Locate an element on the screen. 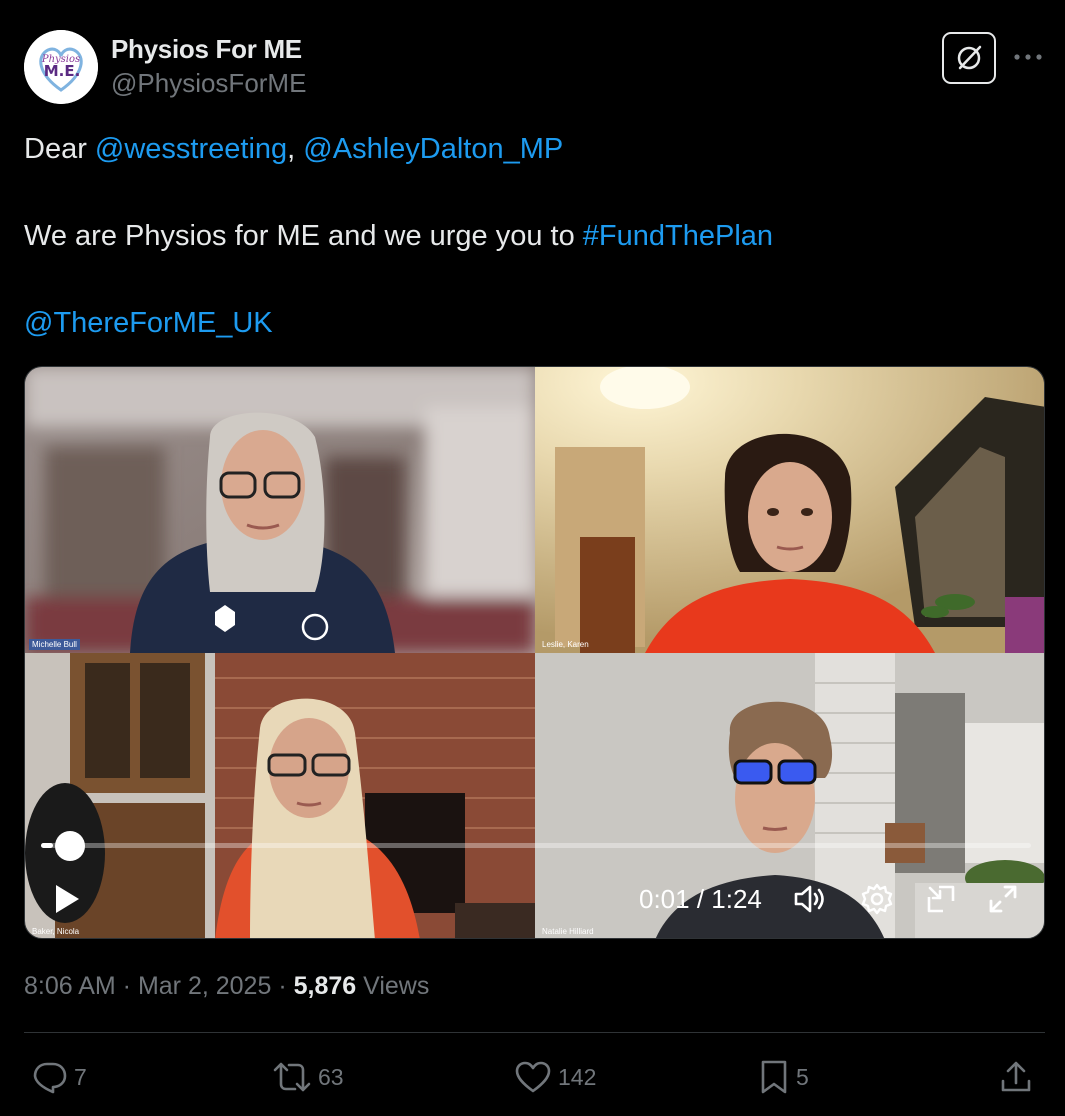 The image size is (1065, 1116). settings-icon is located at coordinates (877, 899).